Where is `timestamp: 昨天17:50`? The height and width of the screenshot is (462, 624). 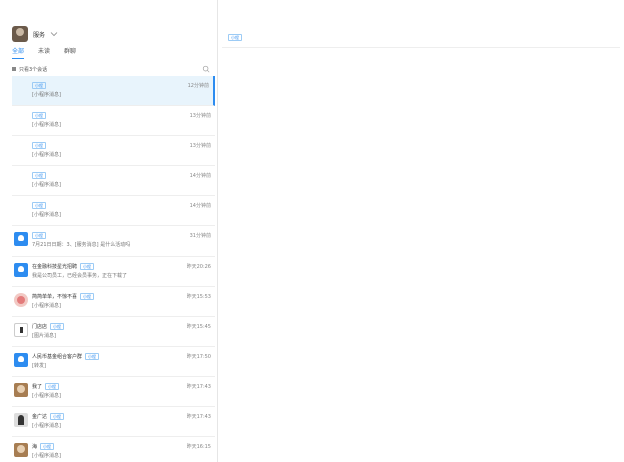
timestamp: 昨天17:50 is located at coordinates (198, 357).